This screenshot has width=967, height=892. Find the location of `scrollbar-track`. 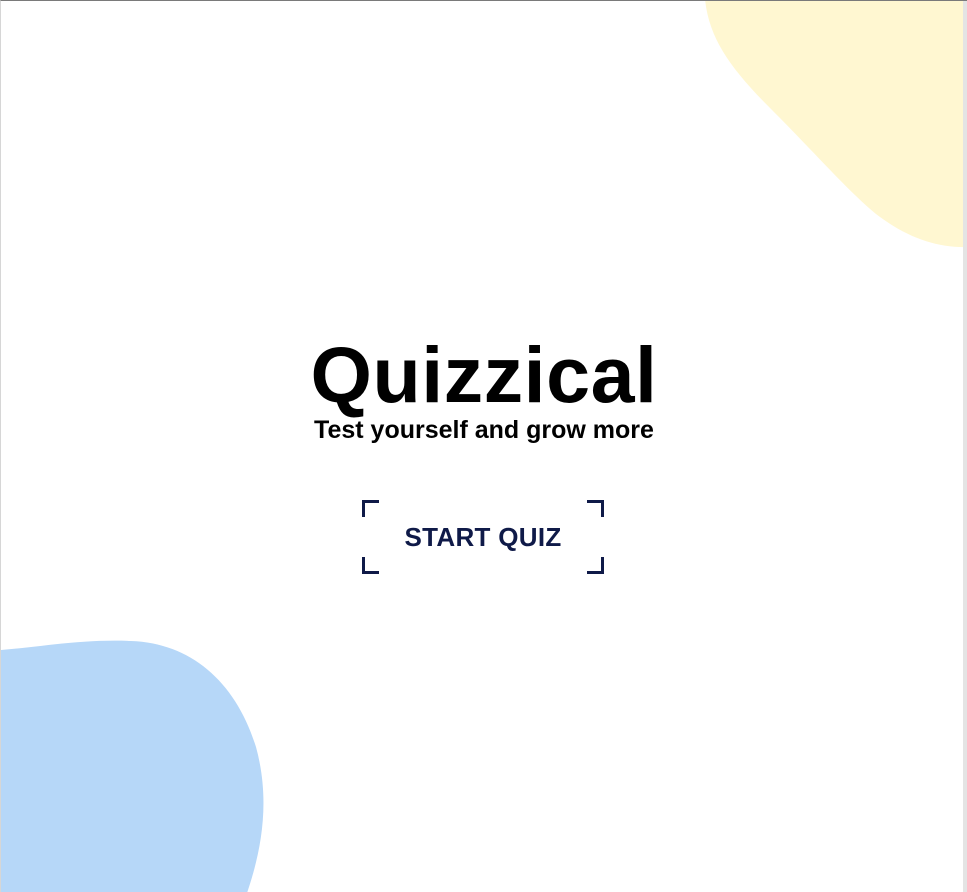

scrollbar-track is located at coordinates (965, 446).